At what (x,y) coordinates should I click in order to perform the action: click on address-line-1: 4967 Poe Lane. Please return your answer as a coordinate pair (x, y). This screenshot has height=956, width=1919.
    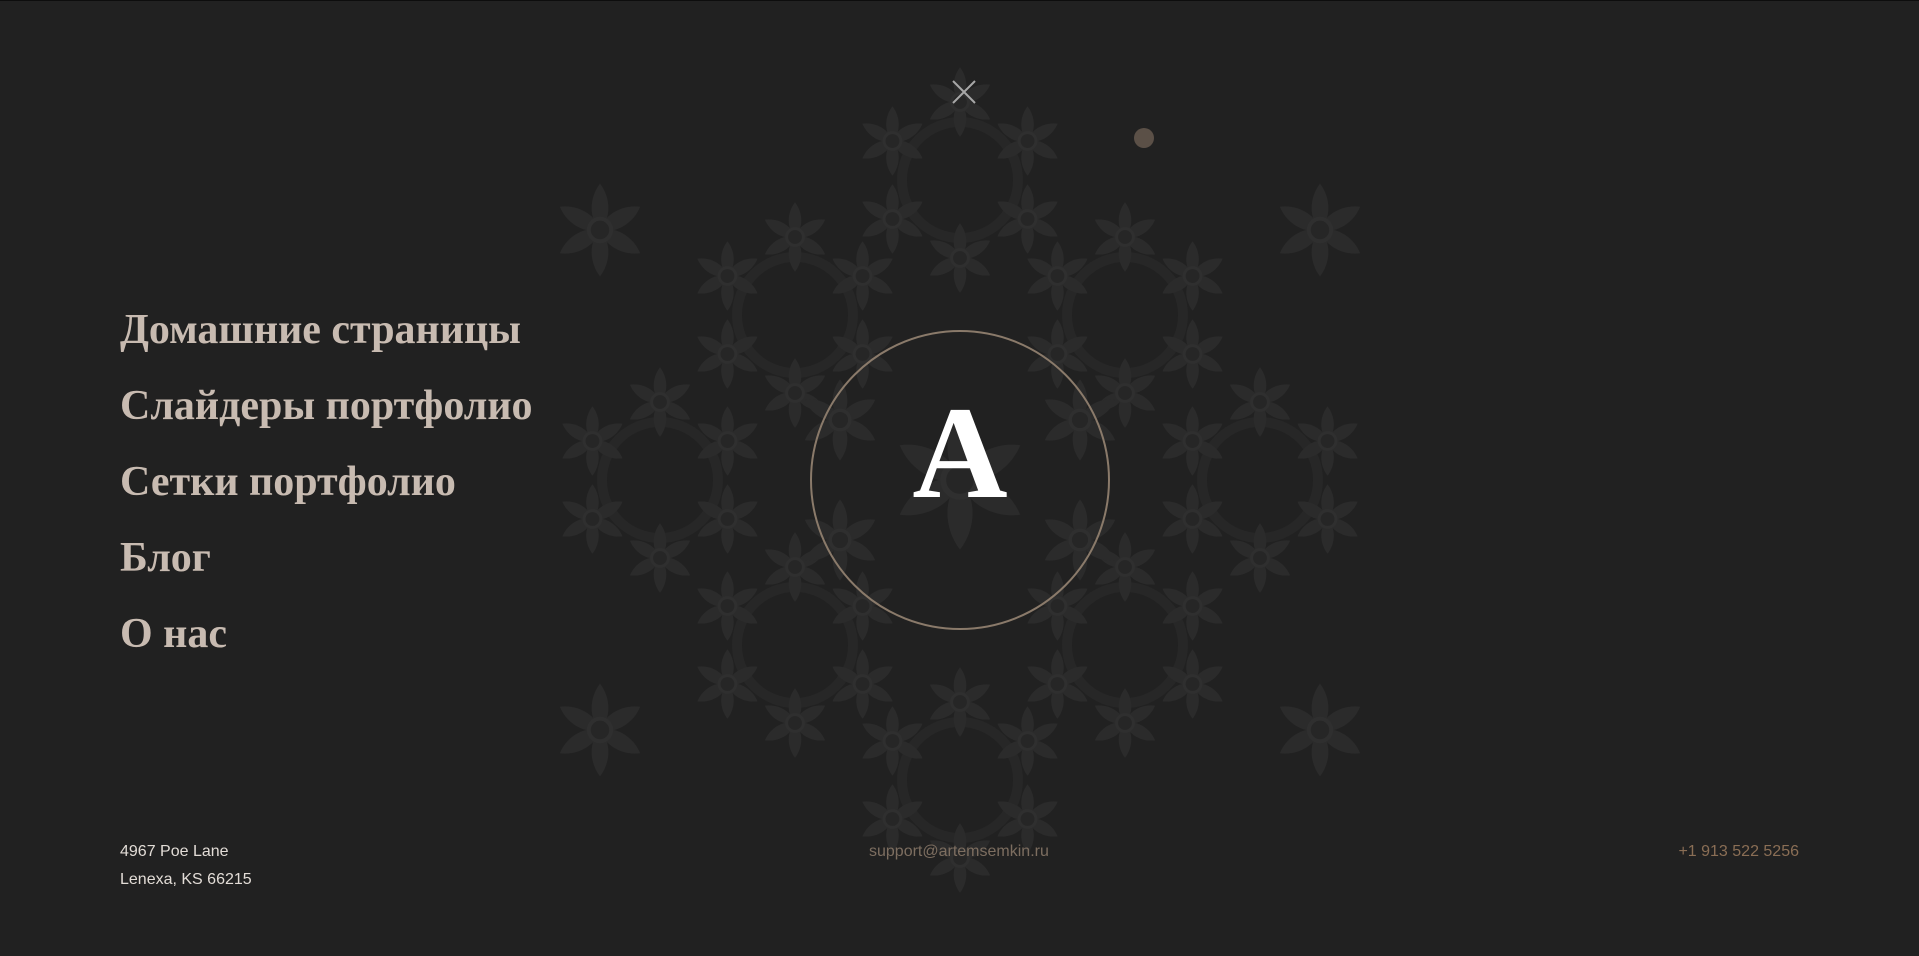
    Looking at the image, I should click on (174, 851).